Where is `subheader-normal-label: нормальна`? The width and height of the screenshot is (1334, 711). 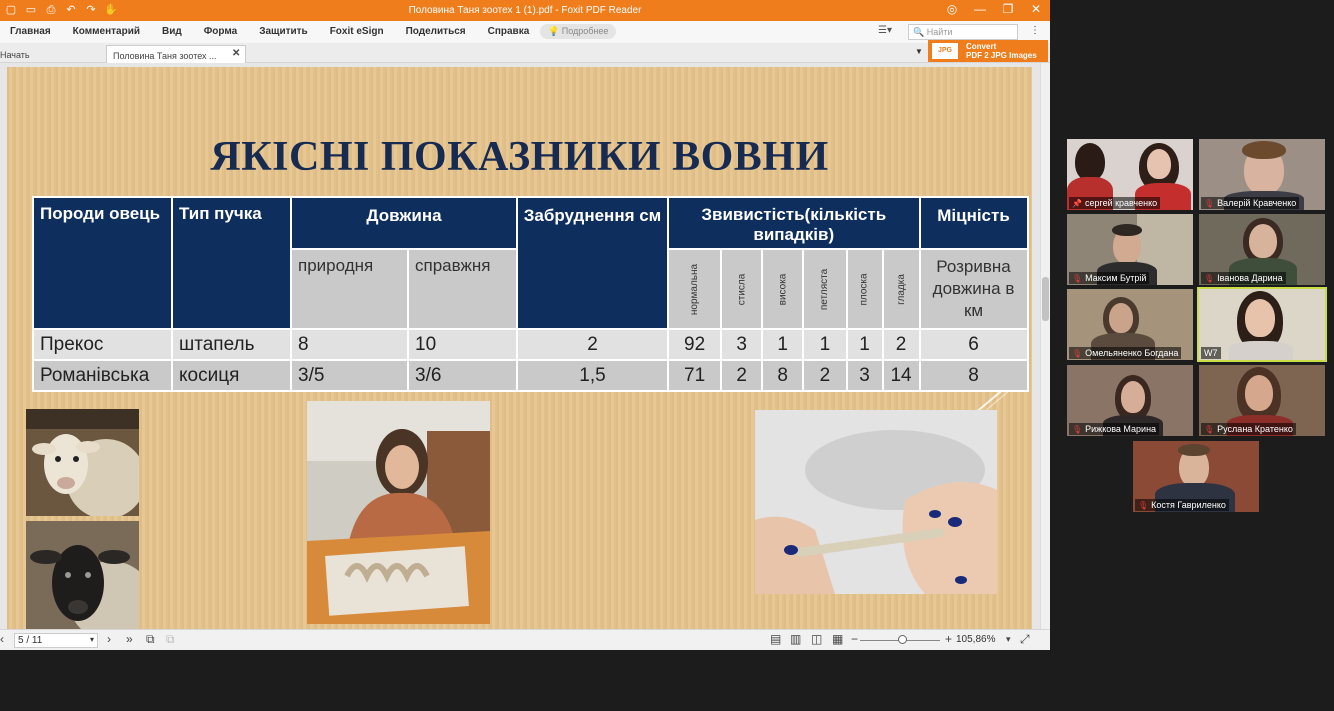
subheader-normal-label: нормальна is located at coordinates (695, 289).